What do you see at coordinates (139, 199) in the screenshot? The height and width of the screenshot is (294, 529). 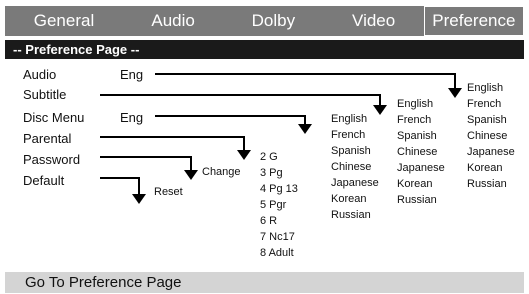 I see `default-arrowhead` at bounding box center [139, 199].